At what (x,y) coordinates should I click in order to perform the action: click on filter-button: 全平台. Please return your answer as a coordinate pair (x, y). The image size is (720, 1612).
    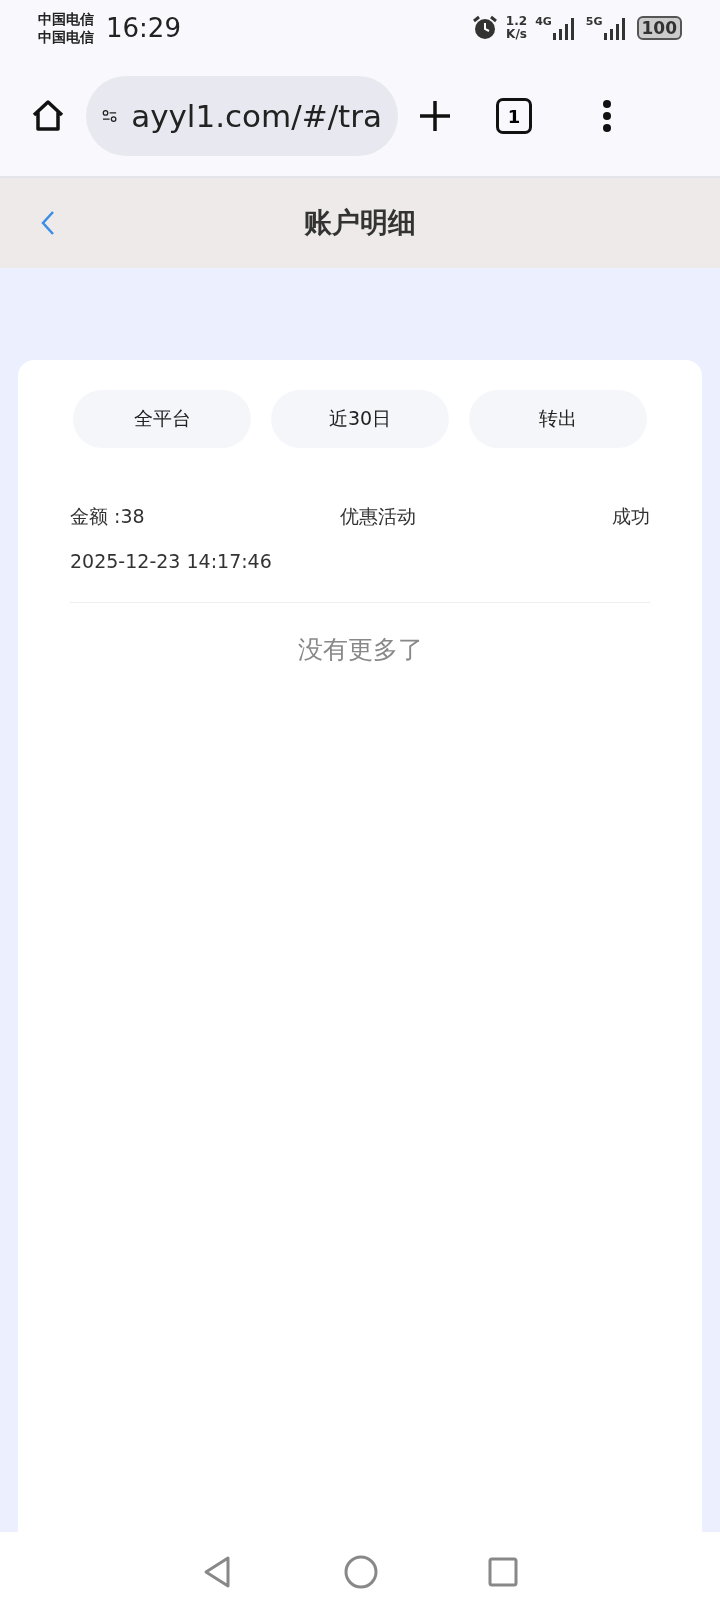
    Looking at the image, I should click on (162, 419).